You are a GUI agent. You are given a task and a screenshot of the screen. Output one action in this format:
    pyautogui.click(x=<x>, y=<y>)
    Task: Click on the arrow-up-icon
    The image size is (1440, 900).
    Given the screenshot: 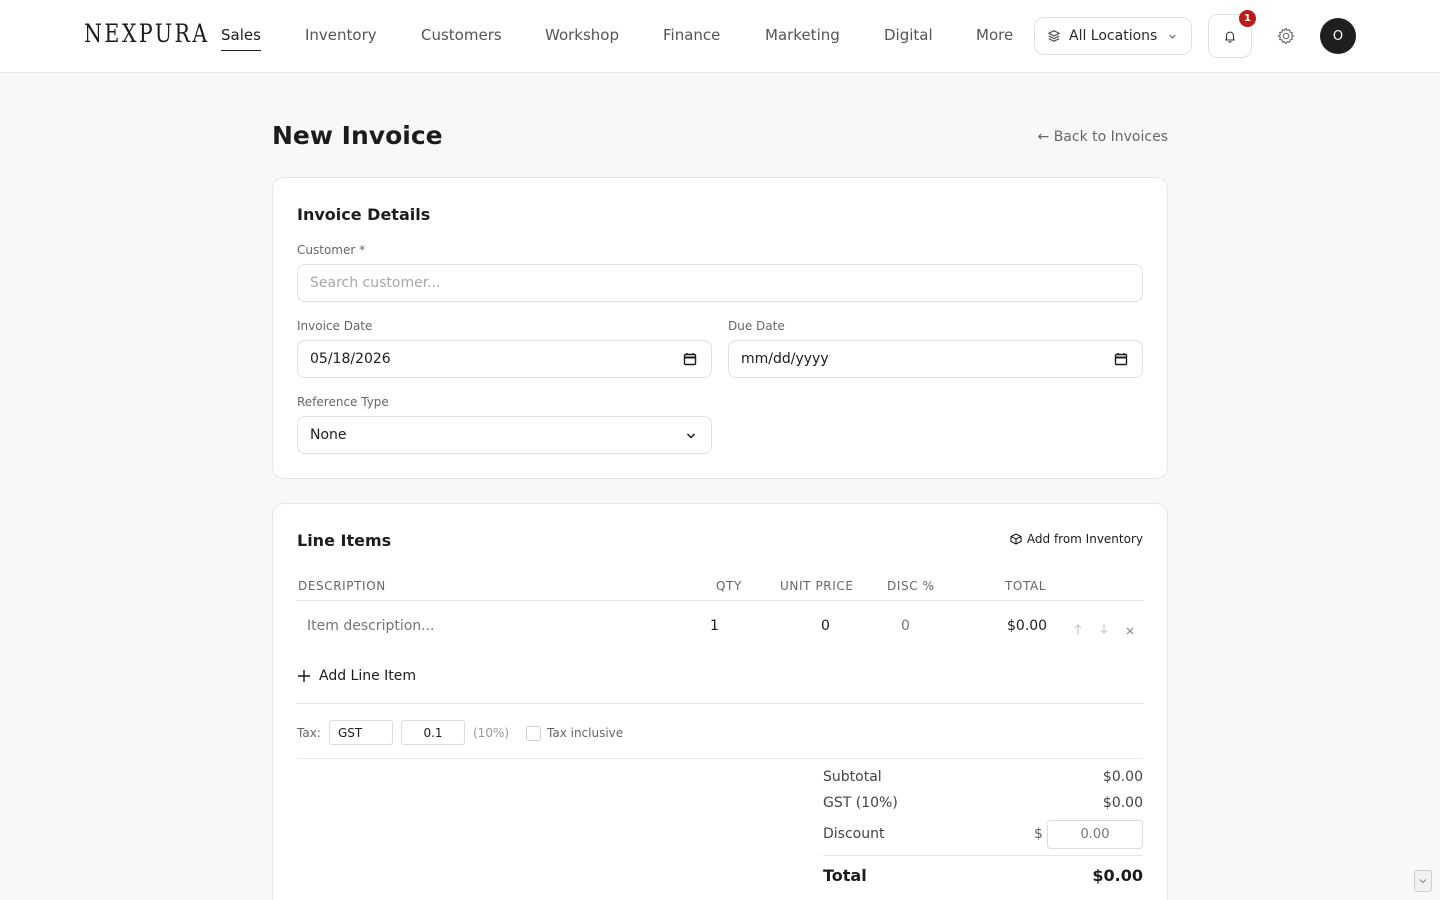 What is the action you would take?
    pyautogui.click(x=1078, y=629)
    